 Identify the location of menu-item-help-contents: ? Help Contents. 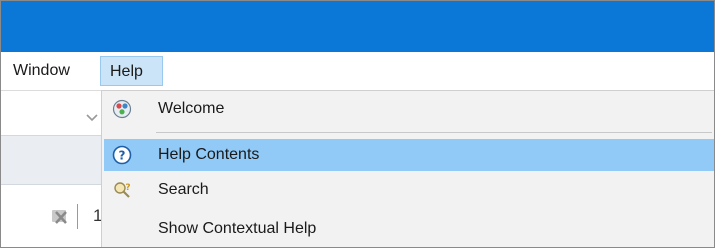
(409, 155).